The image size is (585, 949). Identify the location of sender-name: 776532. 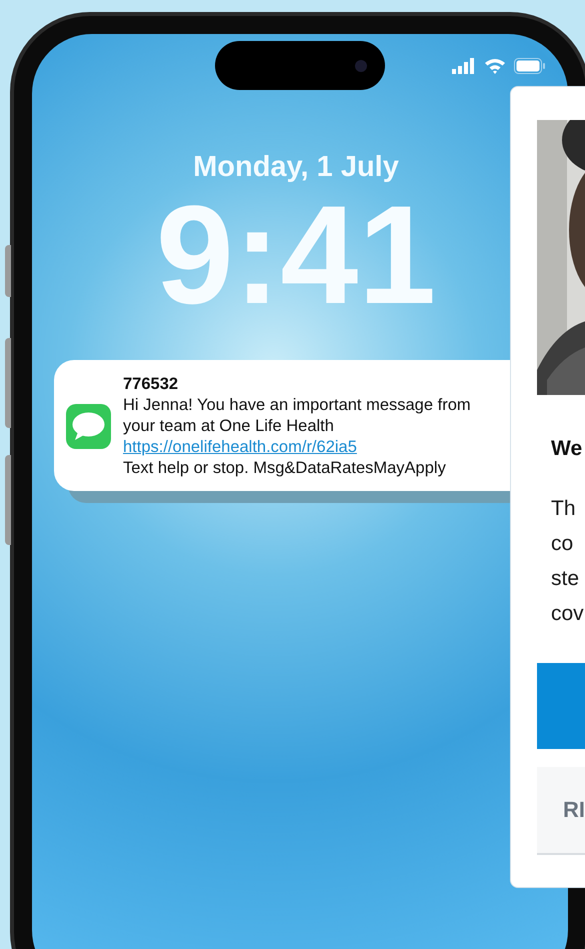
(151, 384).